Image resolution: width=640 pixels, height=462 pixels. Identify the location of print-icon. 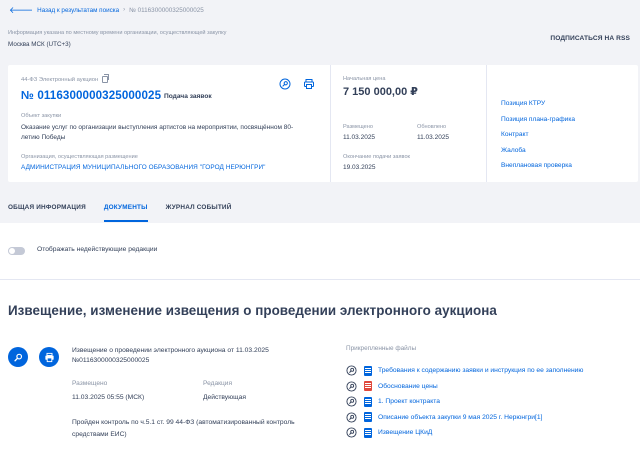
(308, 83).